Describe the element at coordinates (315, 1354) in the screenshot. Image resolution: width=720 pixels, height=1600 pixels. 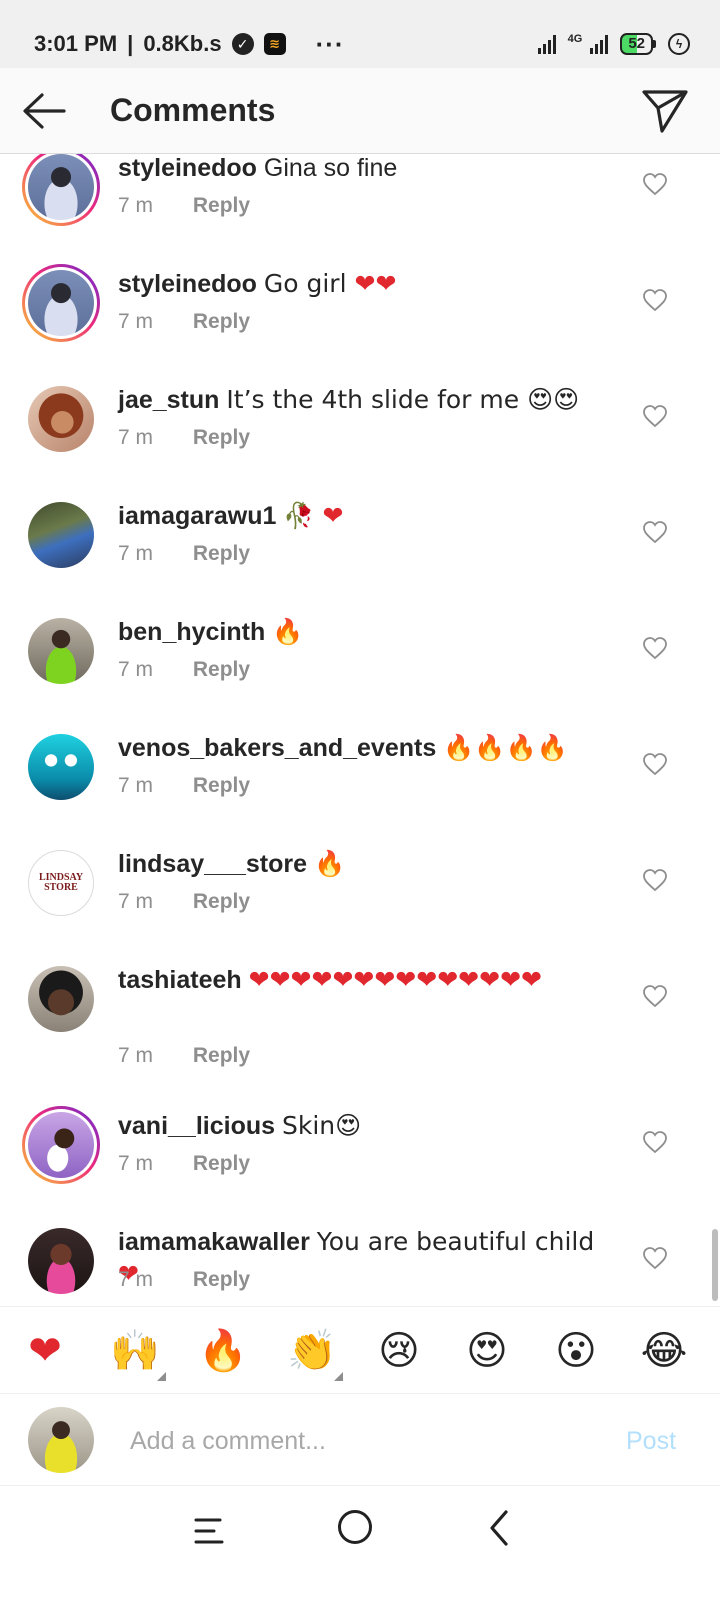
I see `emoji-clap-button: 👏` at that location.